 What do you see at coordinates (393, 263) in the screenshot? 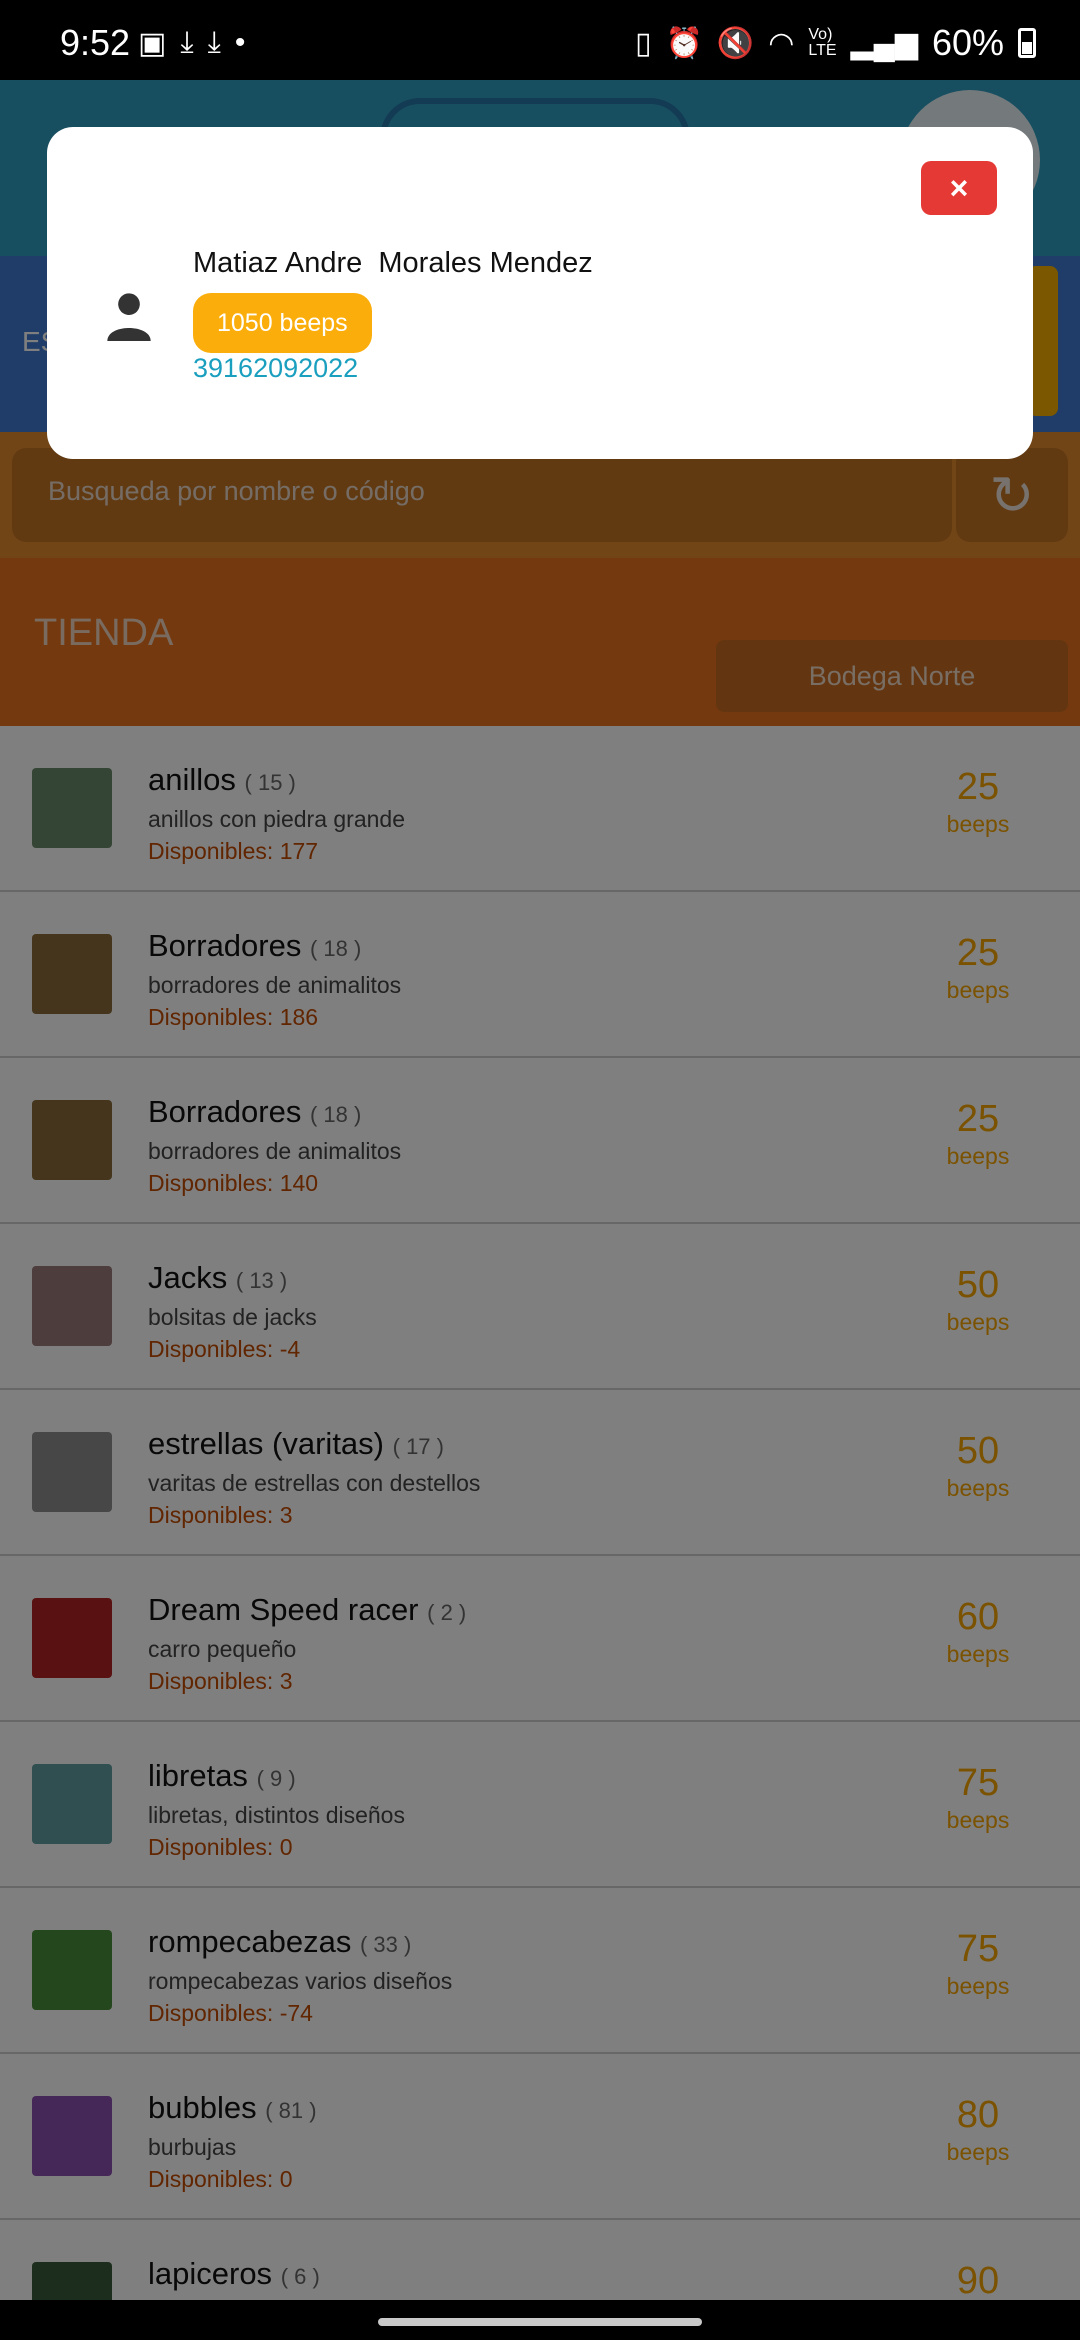
I see `user-name: Matiaz Andre Morales Mendez` at bounding box center [393, 263].